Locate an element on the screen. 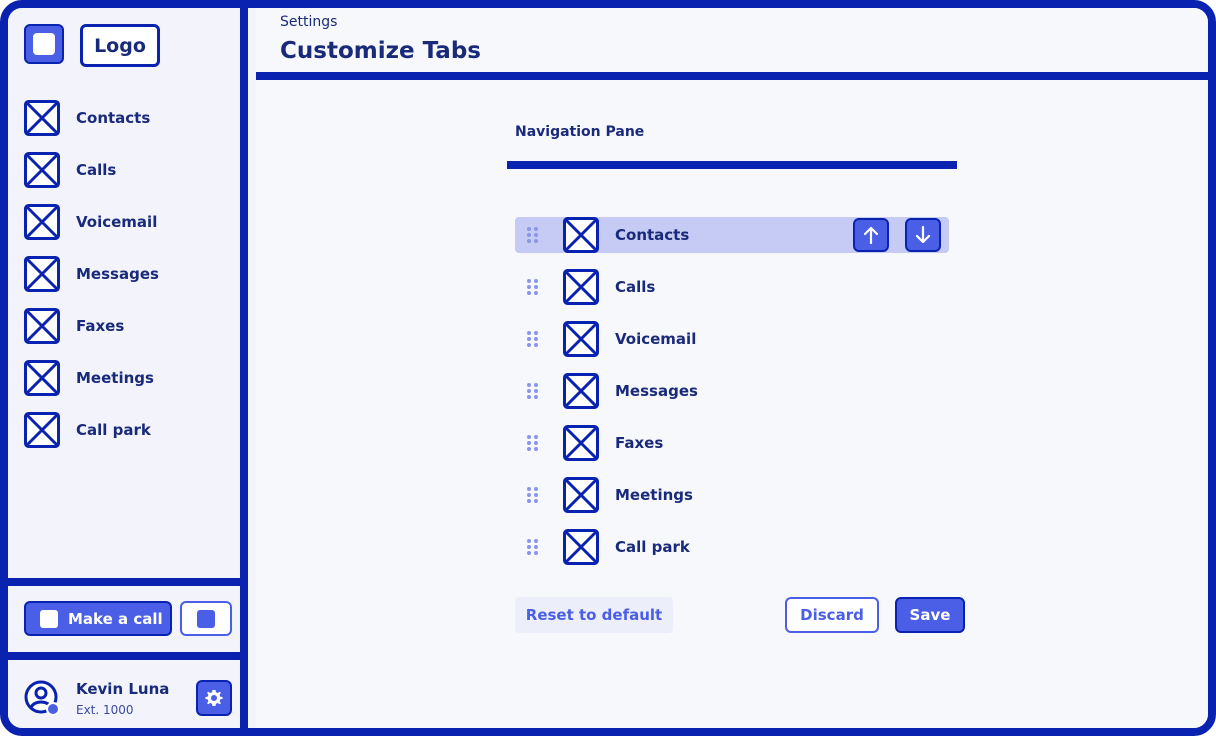 This screenshot has height=736, width=1216. tab-row-contacts: Contacts is located at coordinates (732, 235).